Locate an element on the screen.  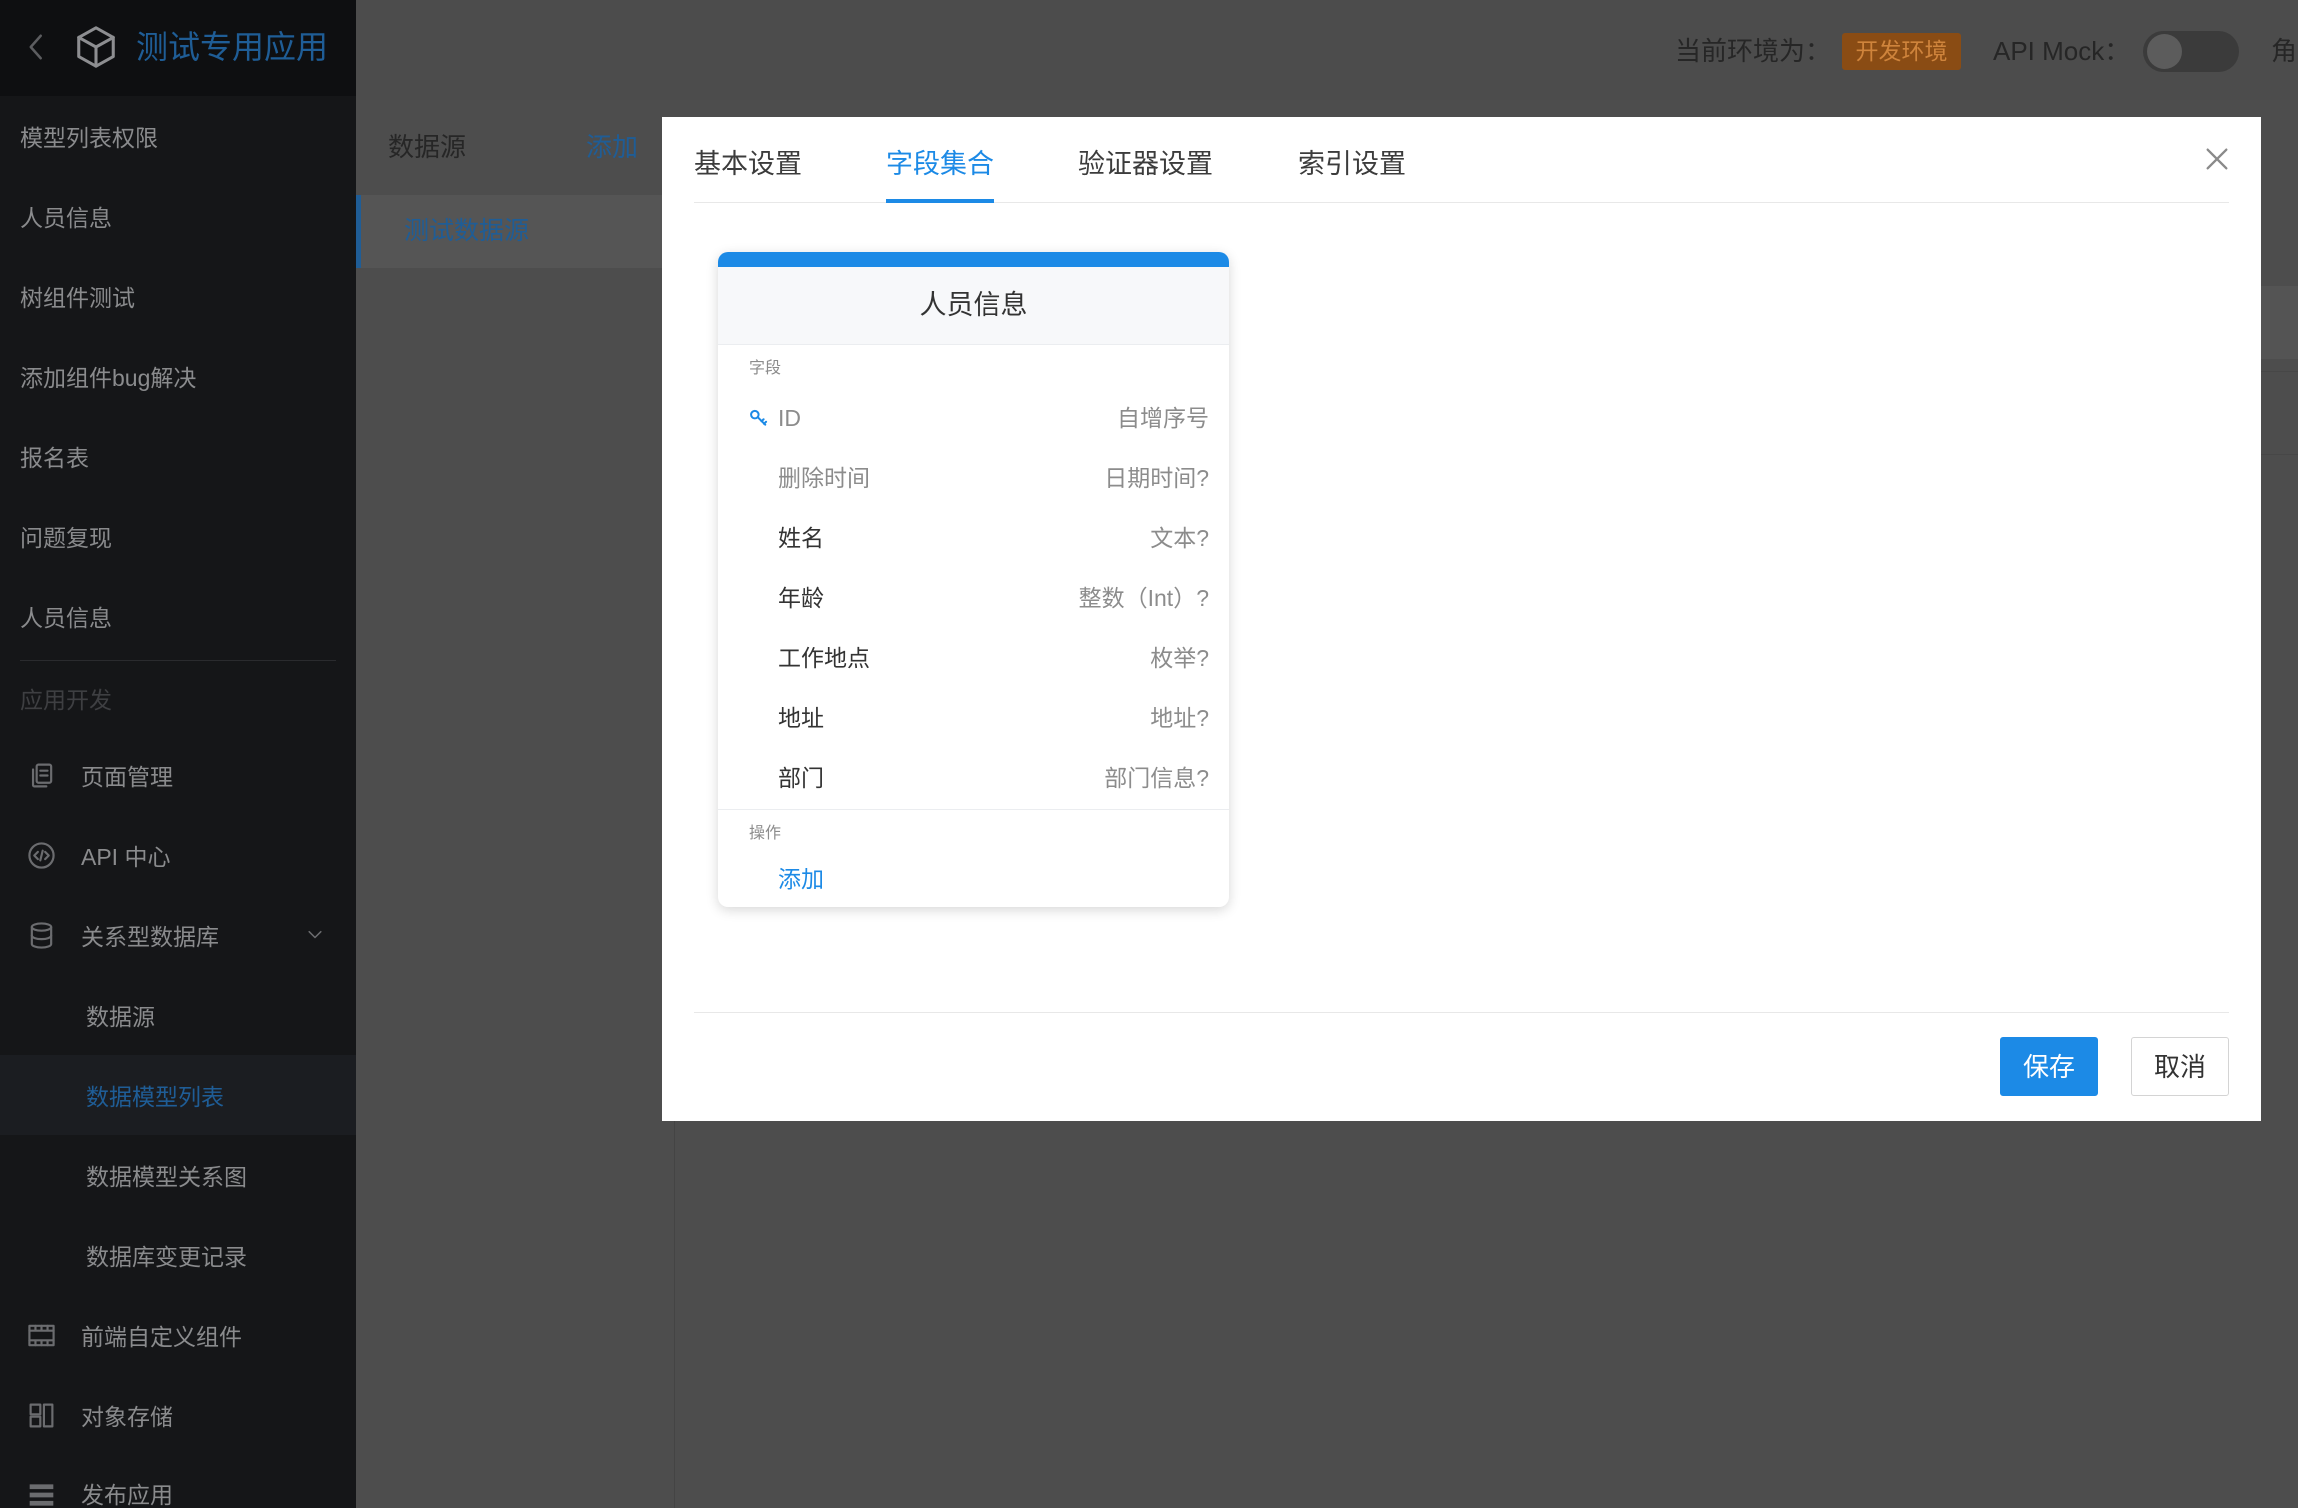
save-button: 保存 is located at coordinates (2049, 1066).